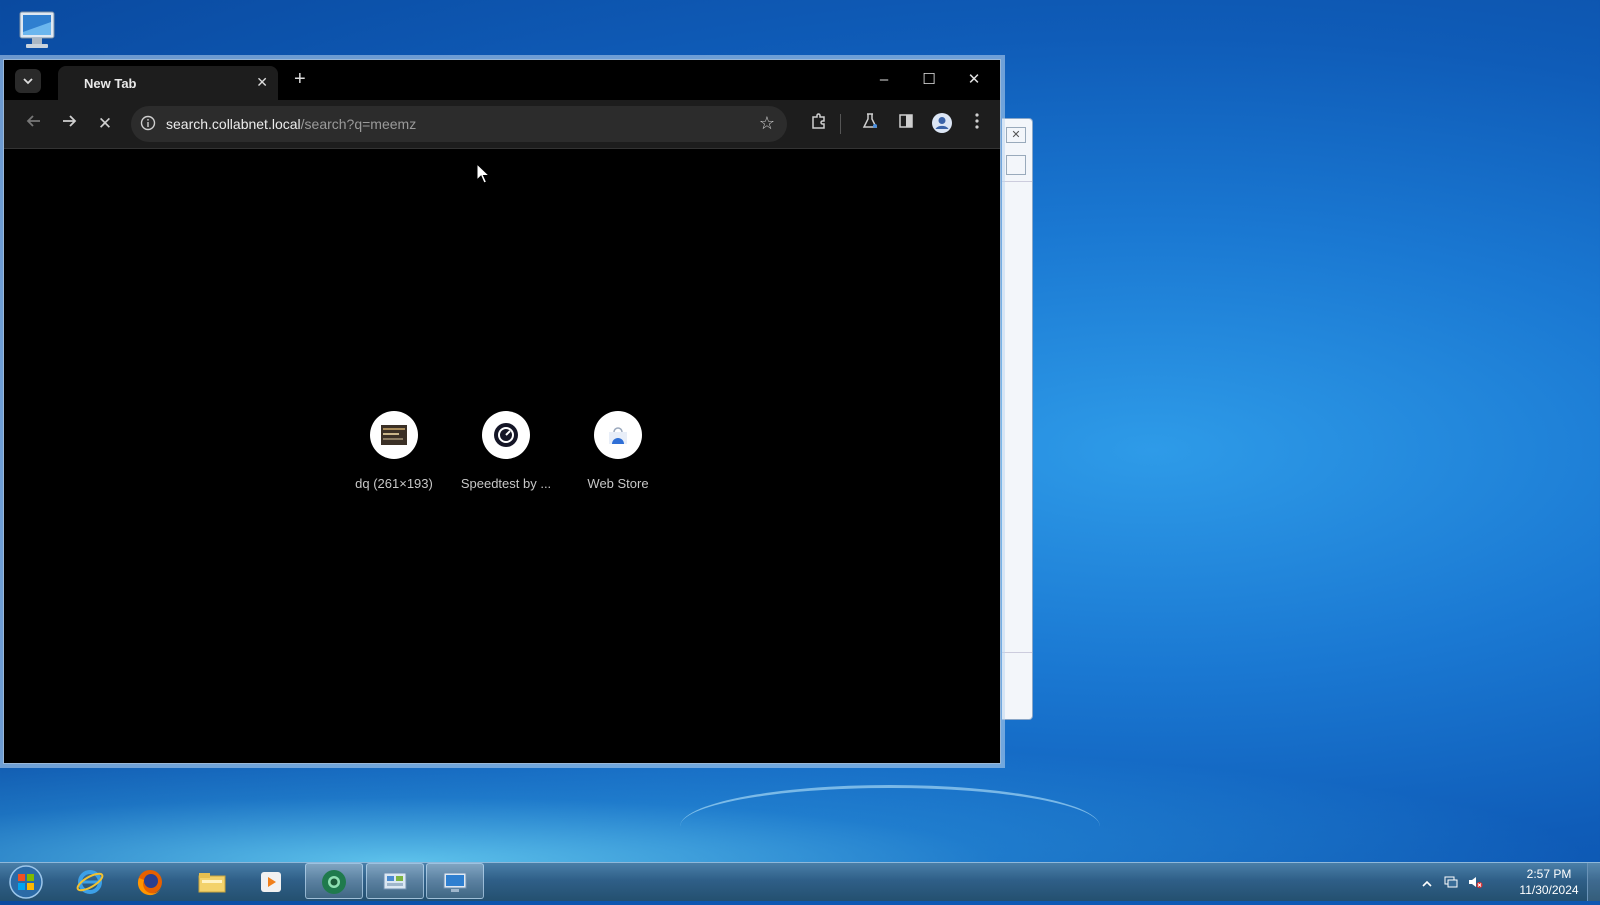 The image size is (1600, 905). Describe the element at coordinates (459, 124) in the screenshot. I see `address-bar: search.collabnet.local/search?q=meemz ☆` at that location.